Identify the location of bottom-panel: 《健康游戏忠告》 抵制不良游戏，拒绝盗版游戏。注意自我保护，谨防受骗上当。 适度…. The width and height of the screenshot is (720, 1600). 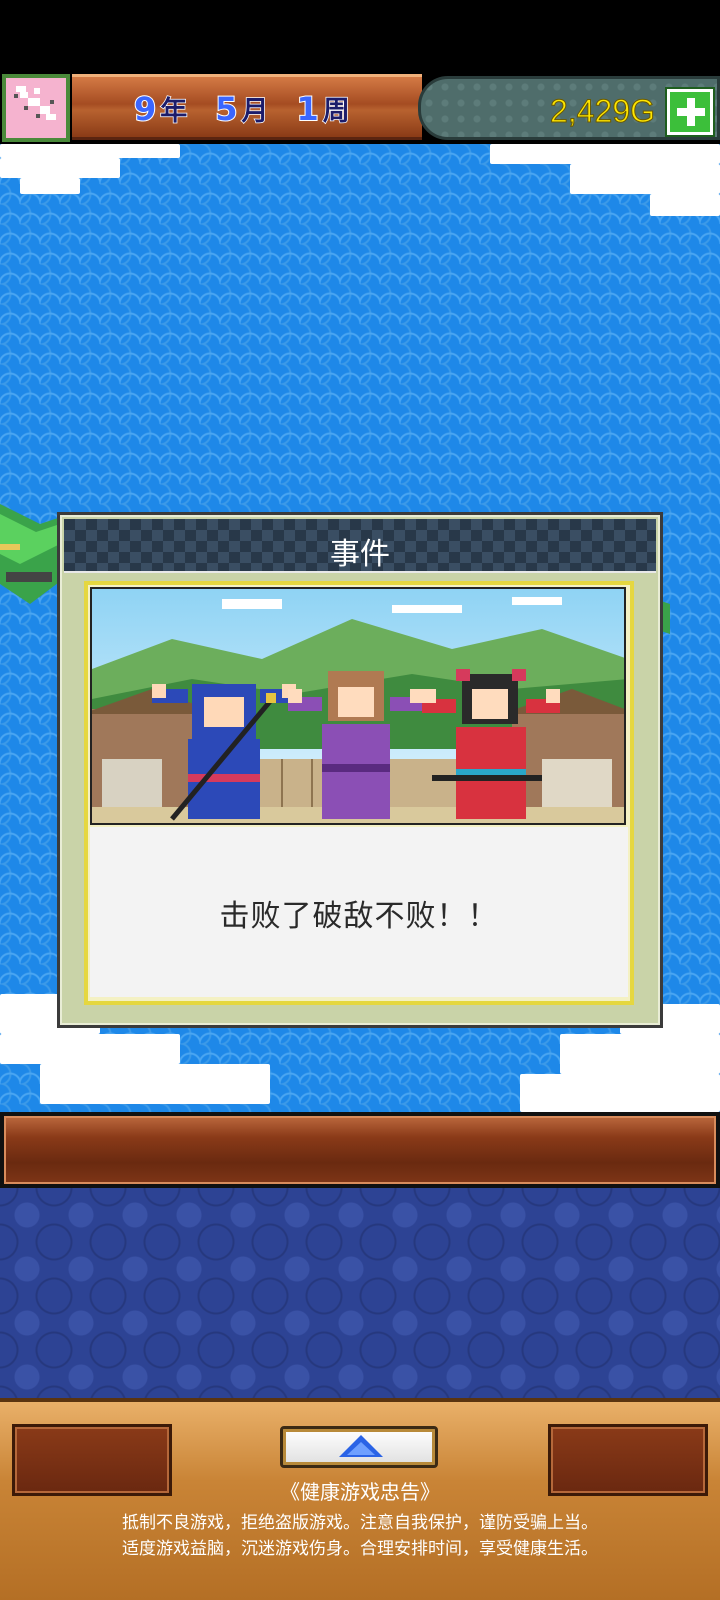
(360, 1499).